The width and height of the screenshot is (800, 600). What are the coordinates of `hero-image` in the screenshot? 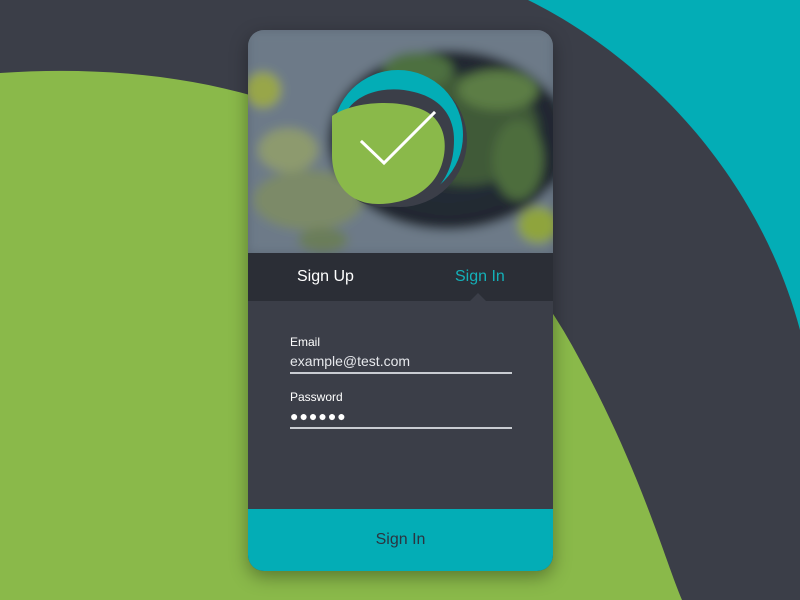 It's located at (400, 141).